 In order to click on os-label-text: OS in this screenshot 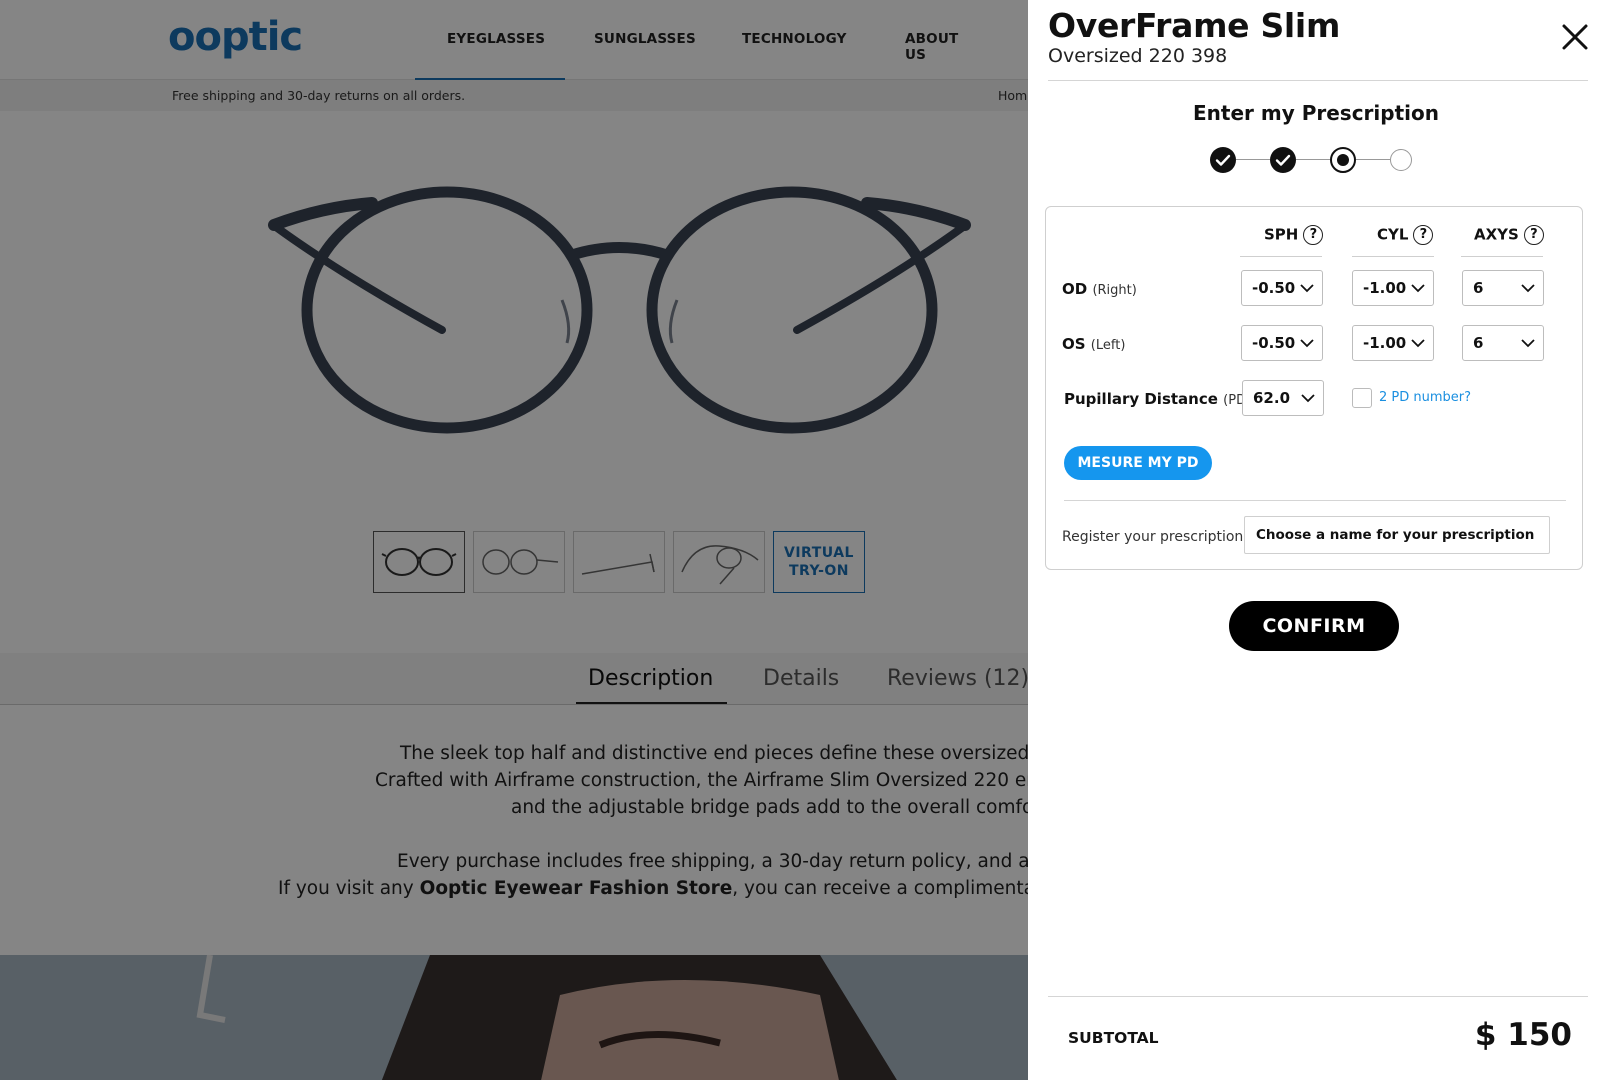, I will do `click(1074, 344)`.